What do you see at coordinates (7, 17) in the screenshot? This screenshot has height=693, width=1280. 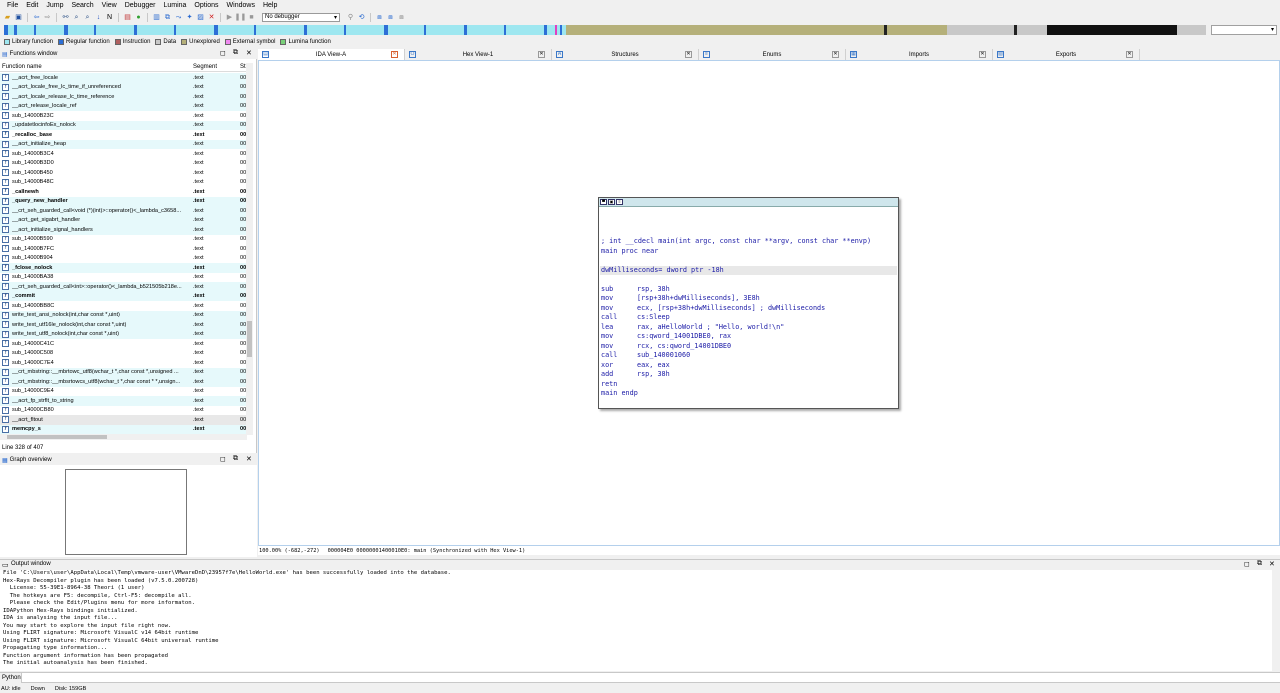 I see `open-icon: ▰` at bounding box center [7, 17].